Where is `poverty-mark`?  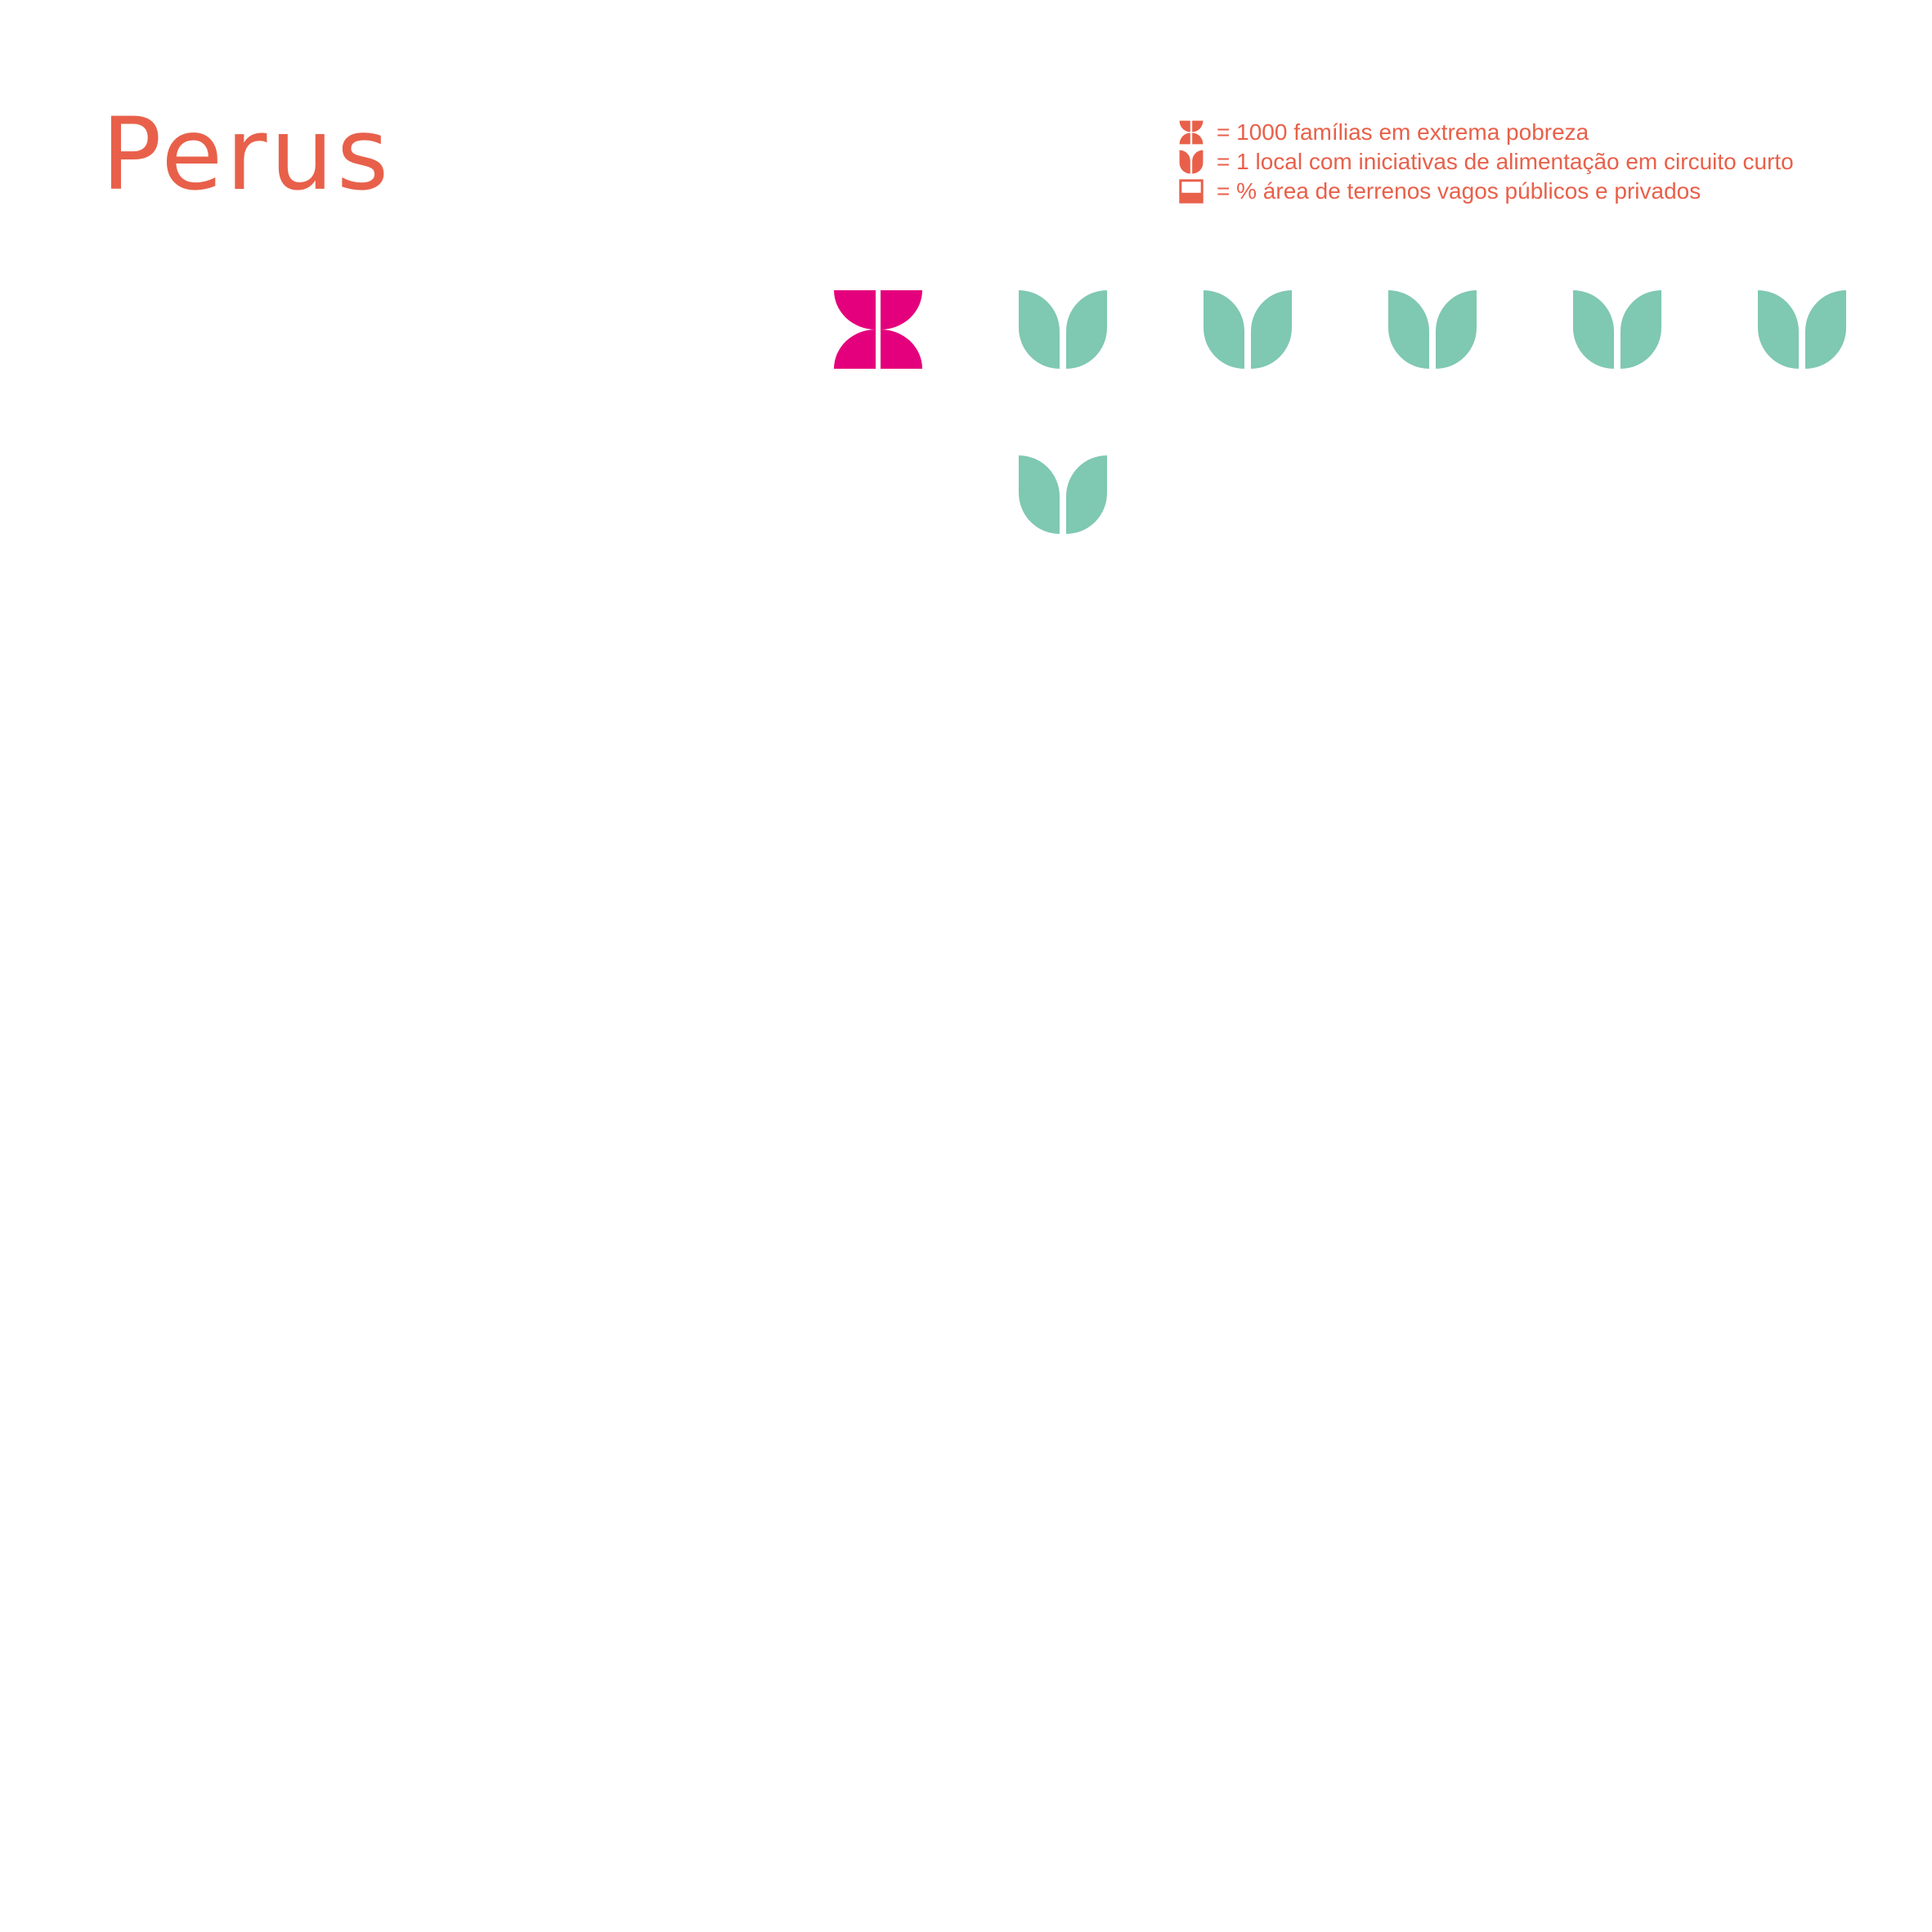 poverty-mark is located at coordinates (878, 329).